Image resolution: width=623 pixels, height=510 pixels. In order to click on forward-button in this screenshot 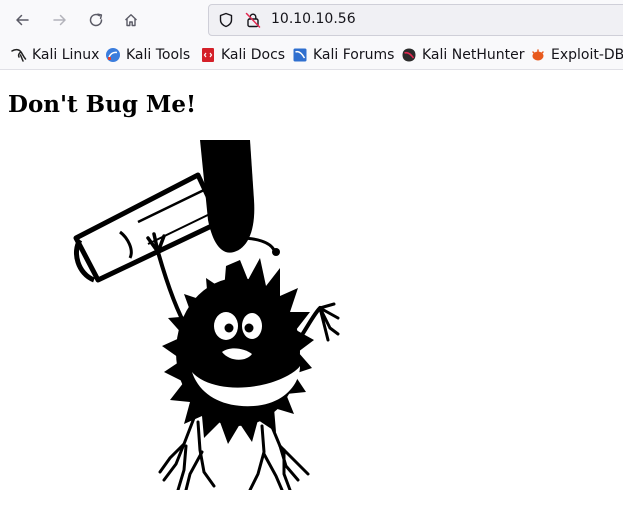, I will do `click(60, 20)`.